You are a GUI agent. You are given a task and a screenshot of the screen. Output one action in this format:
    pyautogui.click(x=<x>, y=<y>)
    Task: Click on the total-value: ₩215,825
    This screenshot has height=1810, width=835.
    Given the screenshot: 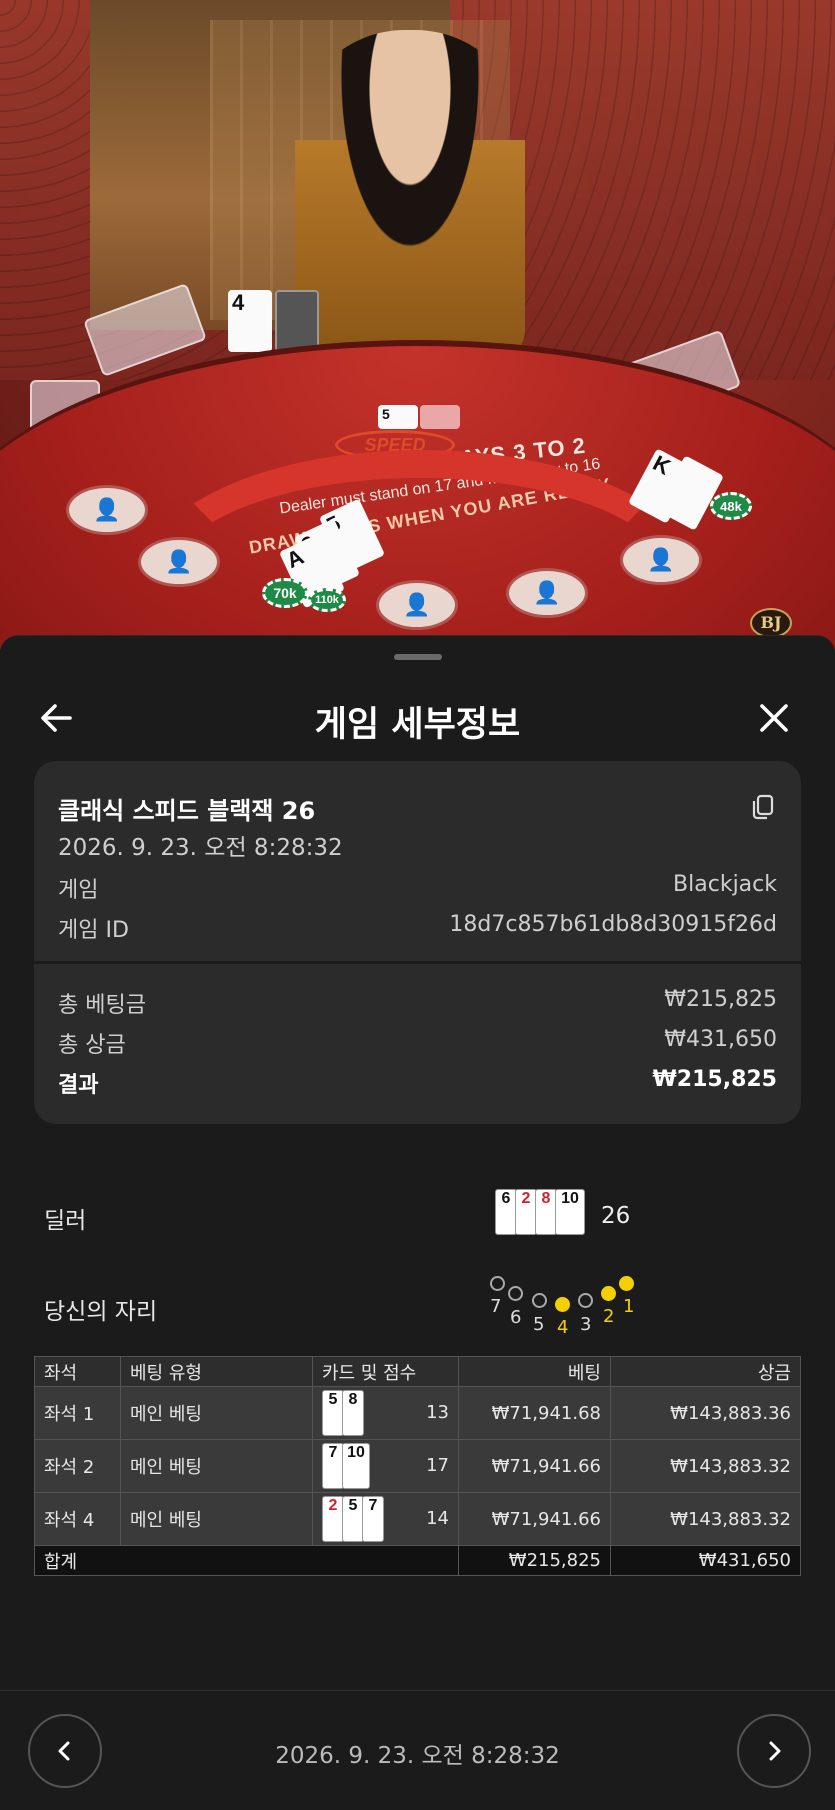 What is the action you would take?
    pyautogui.click(x=720, y=999)
    